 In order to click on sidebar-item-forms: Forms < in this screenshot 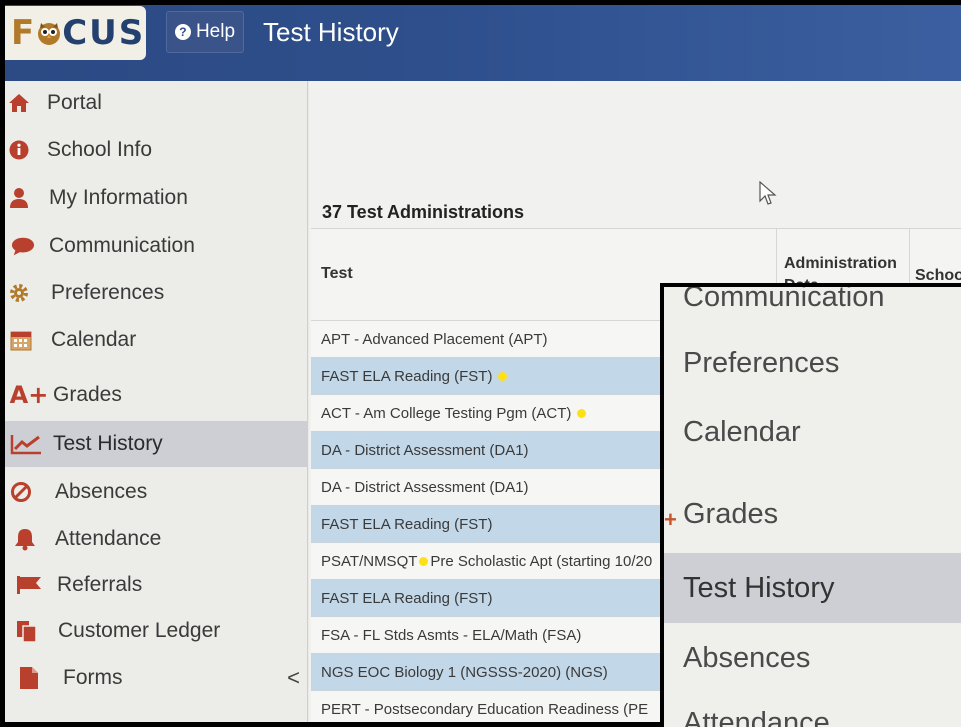, I will do `click(156, 678)`.